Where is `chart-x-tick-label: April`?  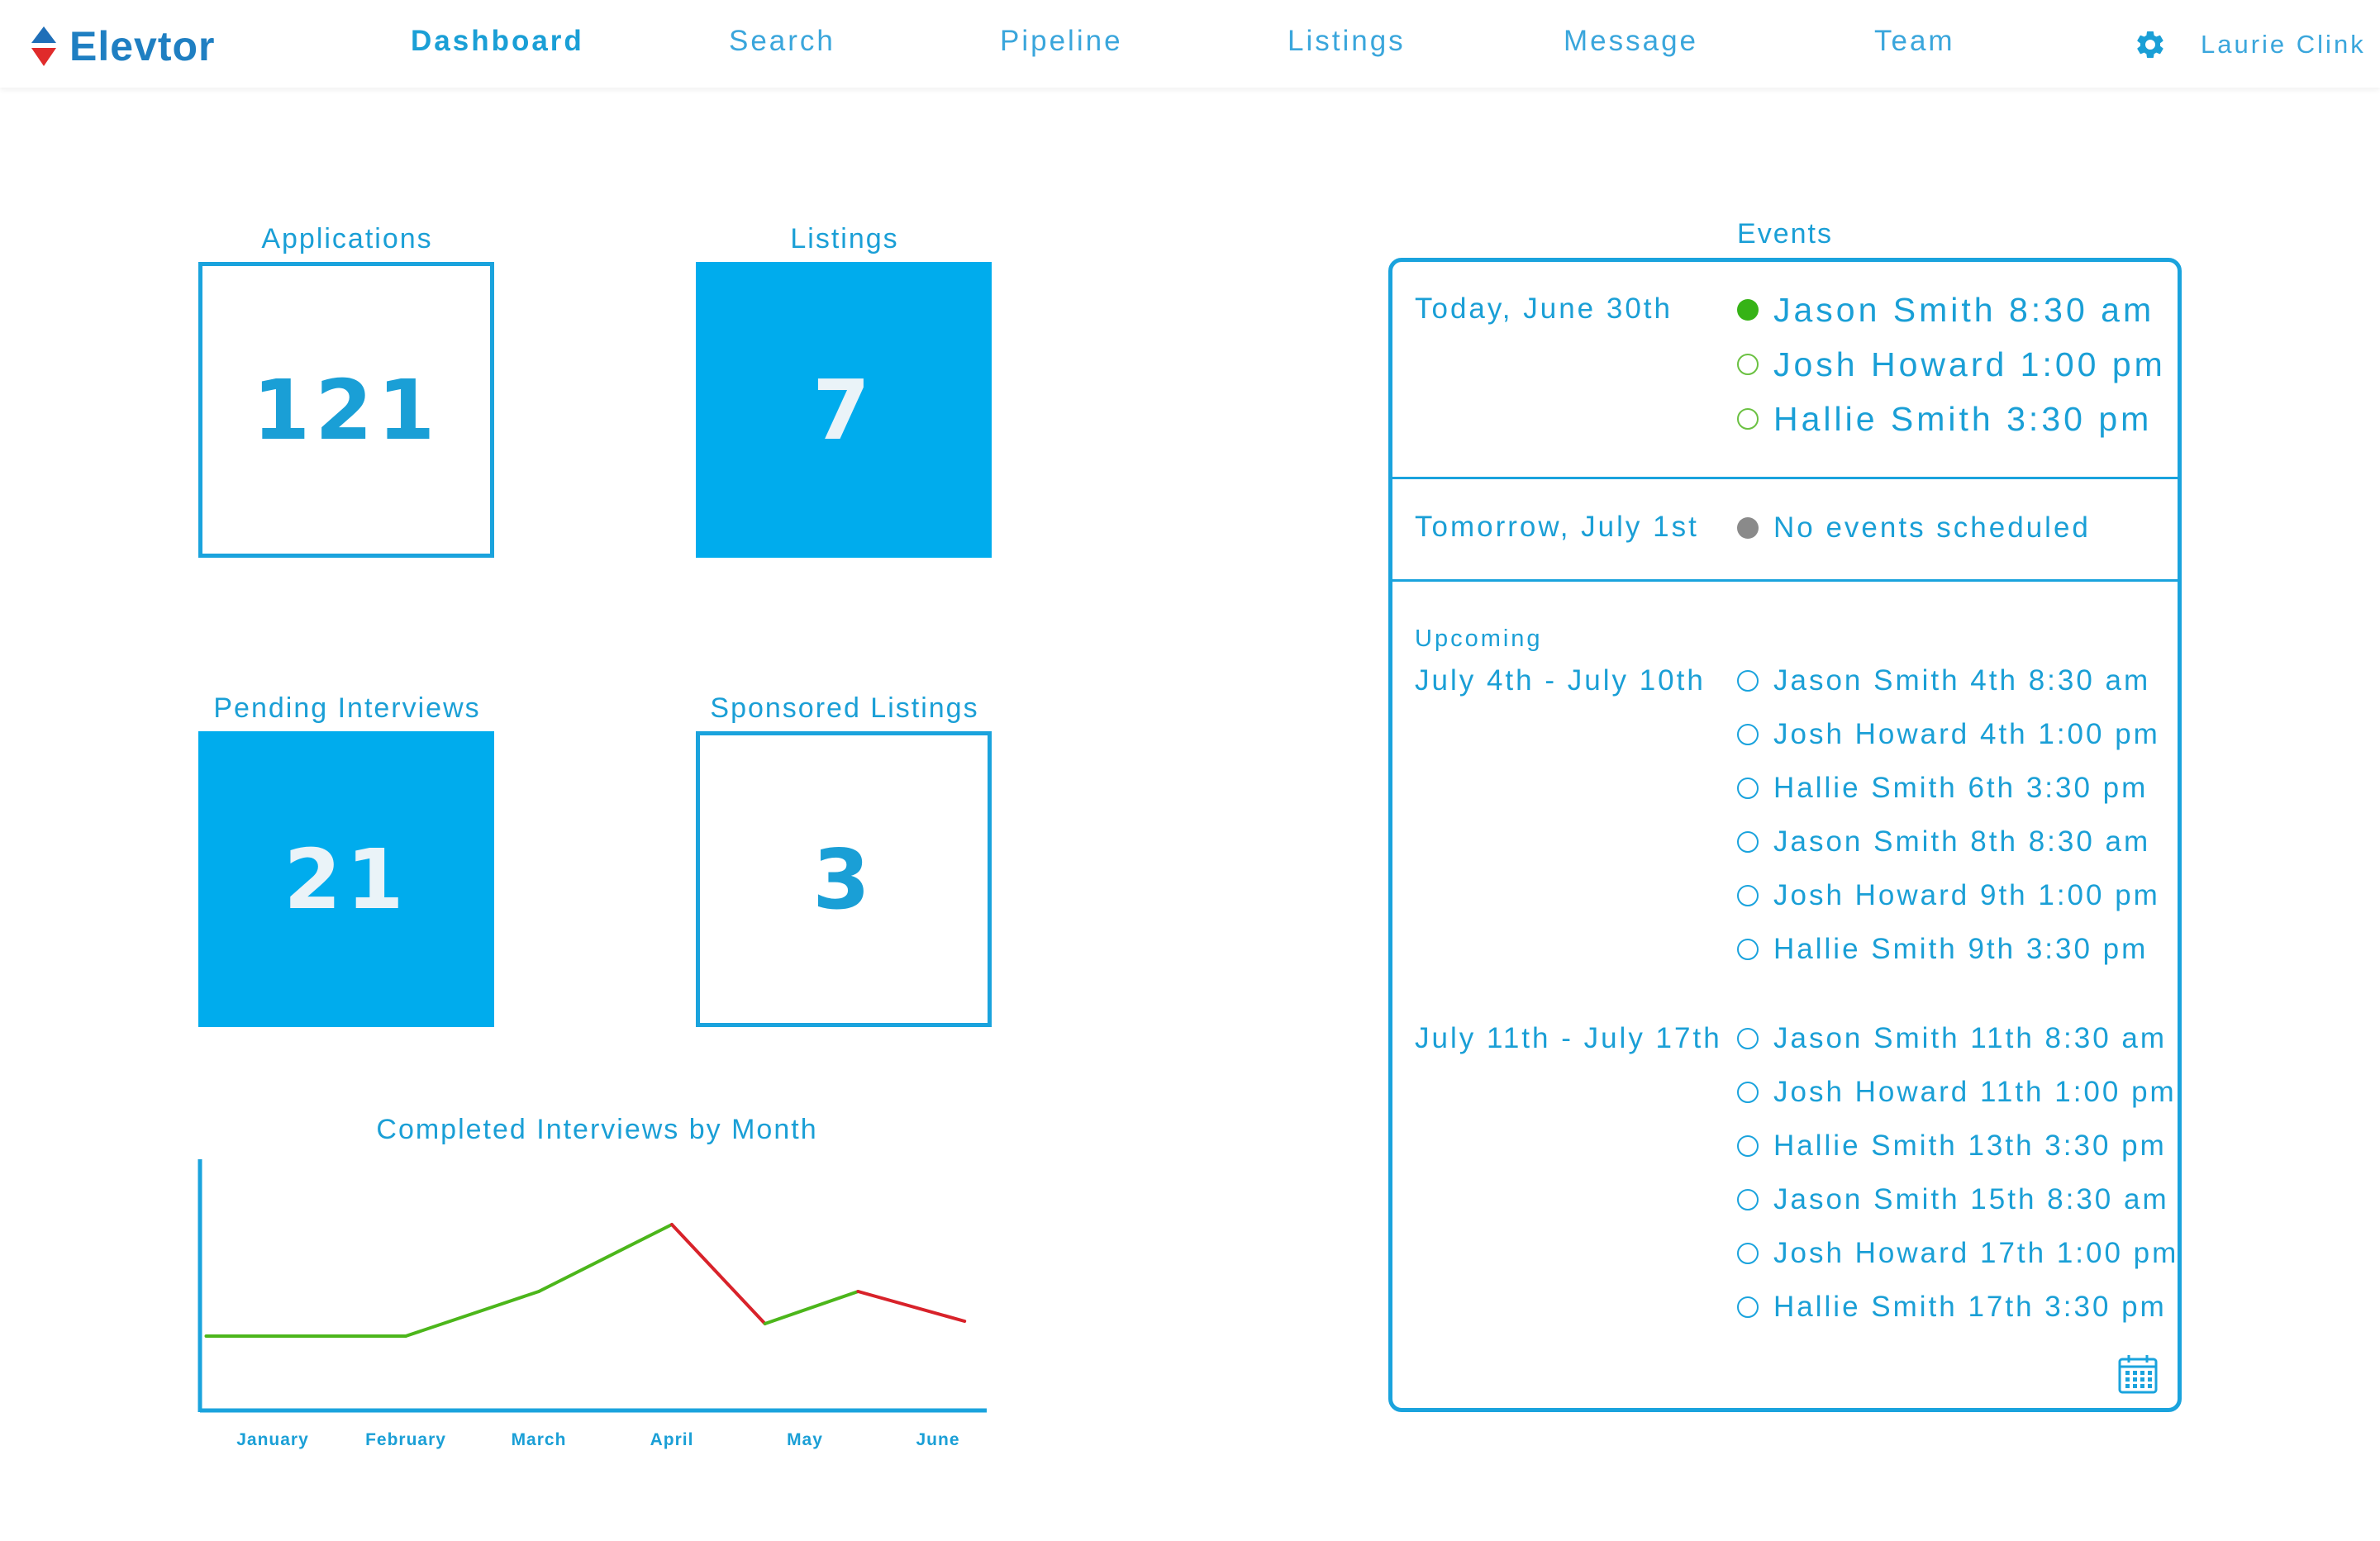
chart-x-tick-label: April is located at coordinates (672, 1439).